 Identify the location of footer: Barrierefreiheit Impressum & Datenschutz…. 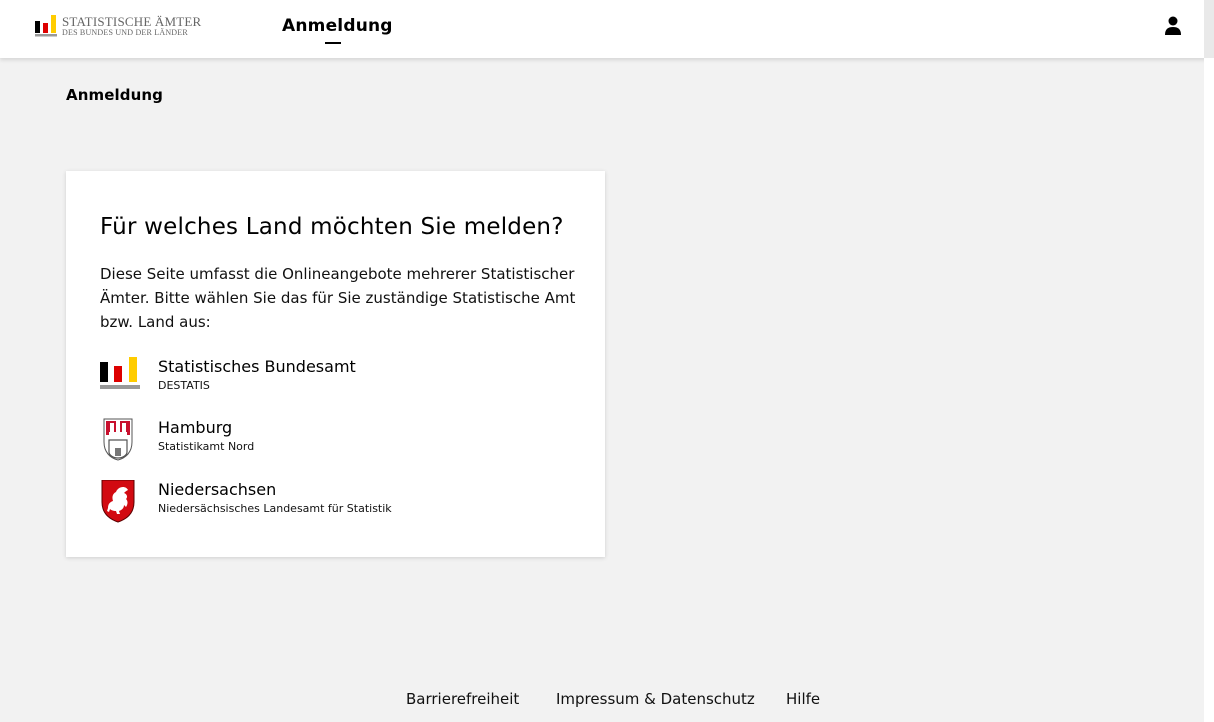
(607, 702).